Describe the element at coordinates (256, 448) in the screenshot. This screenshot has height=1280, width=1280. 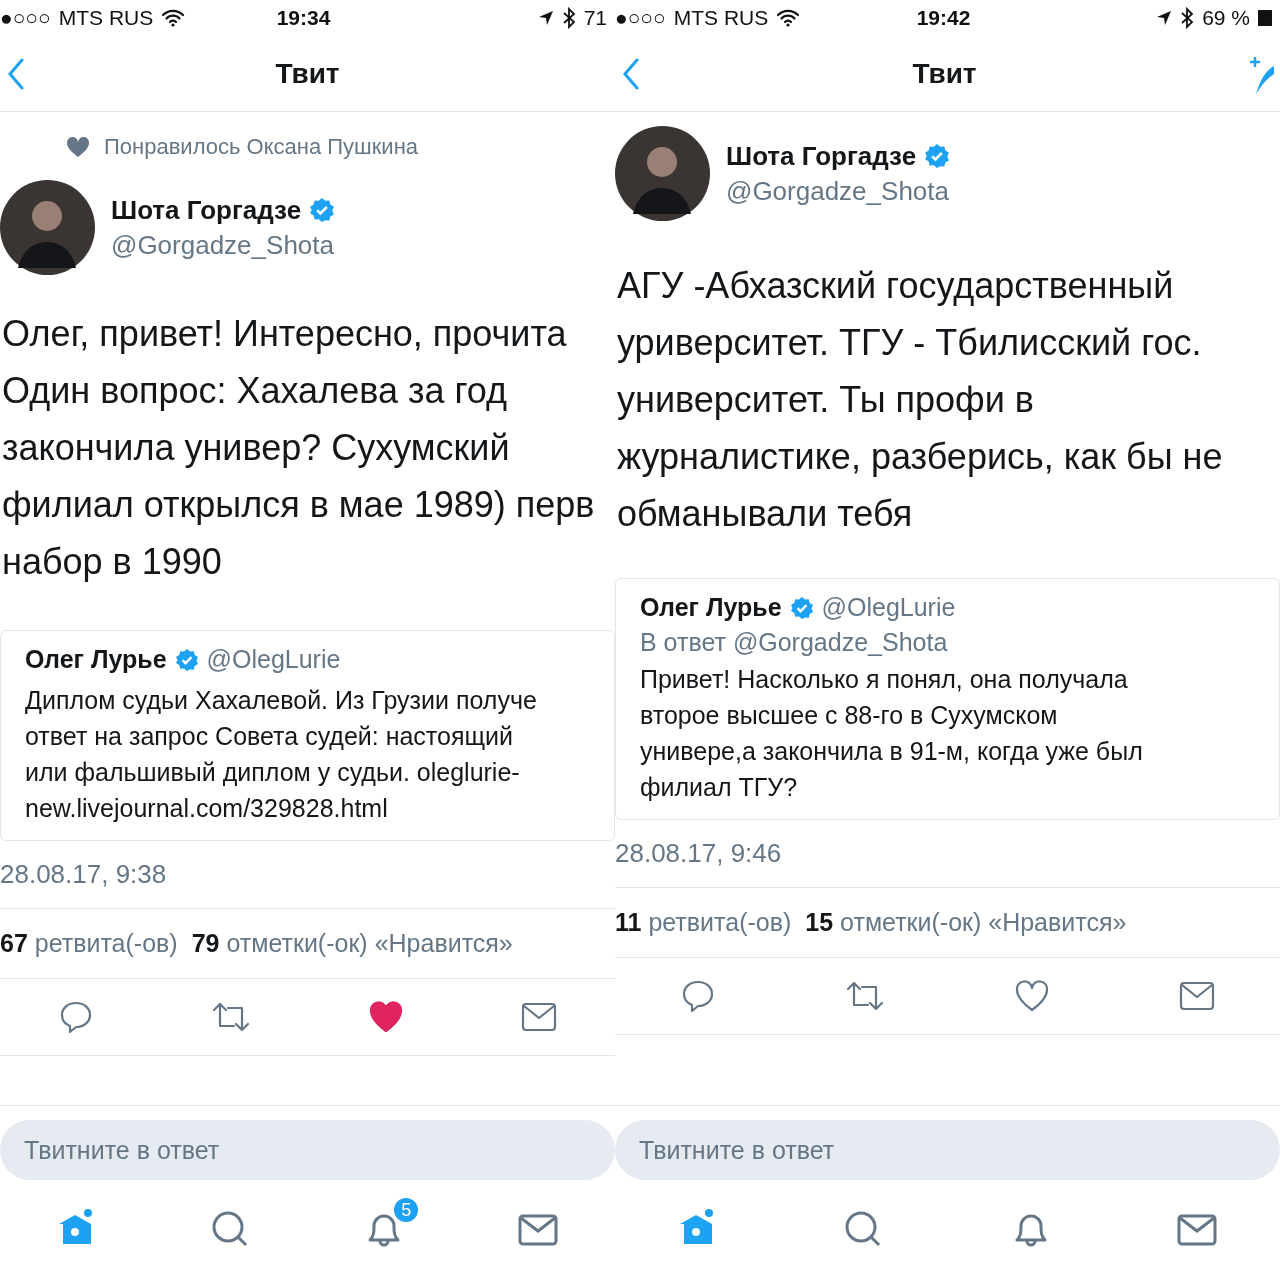
I see `tweet-text-line: закончила универ? Сухумский` at that location.